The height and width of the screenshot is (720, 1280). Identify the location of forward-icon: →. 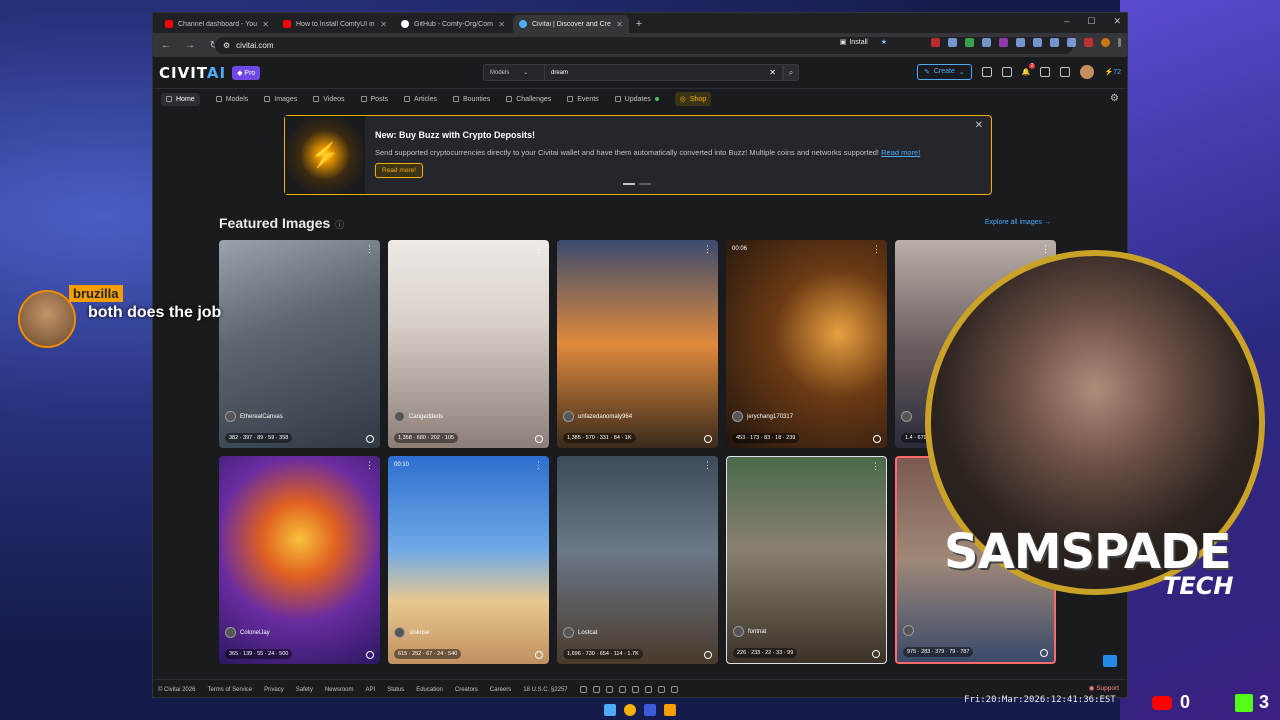
(190, 45).